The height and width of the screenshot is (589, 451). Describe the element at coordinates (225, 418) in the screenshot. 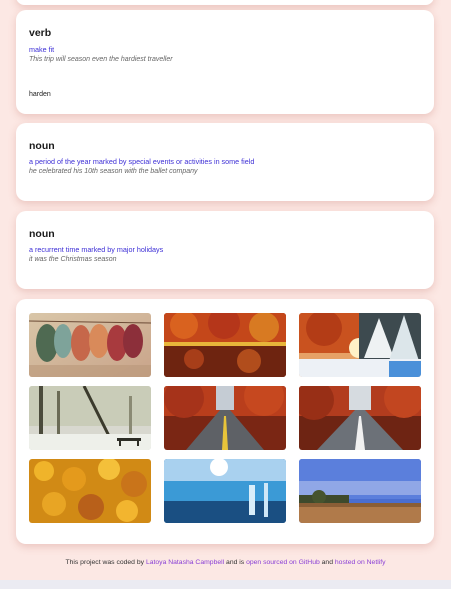

I see `autumn-forest-road-photo` at that location.